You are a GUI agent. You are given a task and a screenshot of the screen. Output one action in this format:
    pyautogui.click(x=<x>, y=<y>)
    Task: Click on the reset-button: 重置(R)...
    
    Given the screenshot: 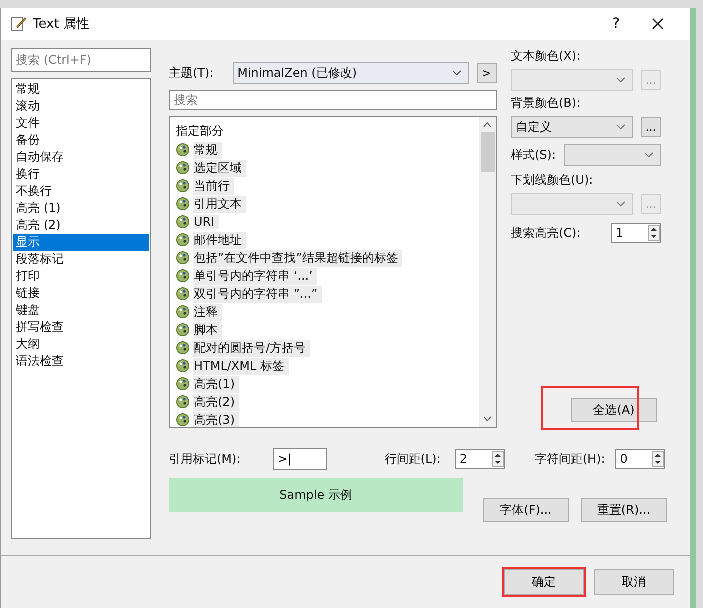 What is the action you would take?
    pyautogui.click(x=624, y=510)
    